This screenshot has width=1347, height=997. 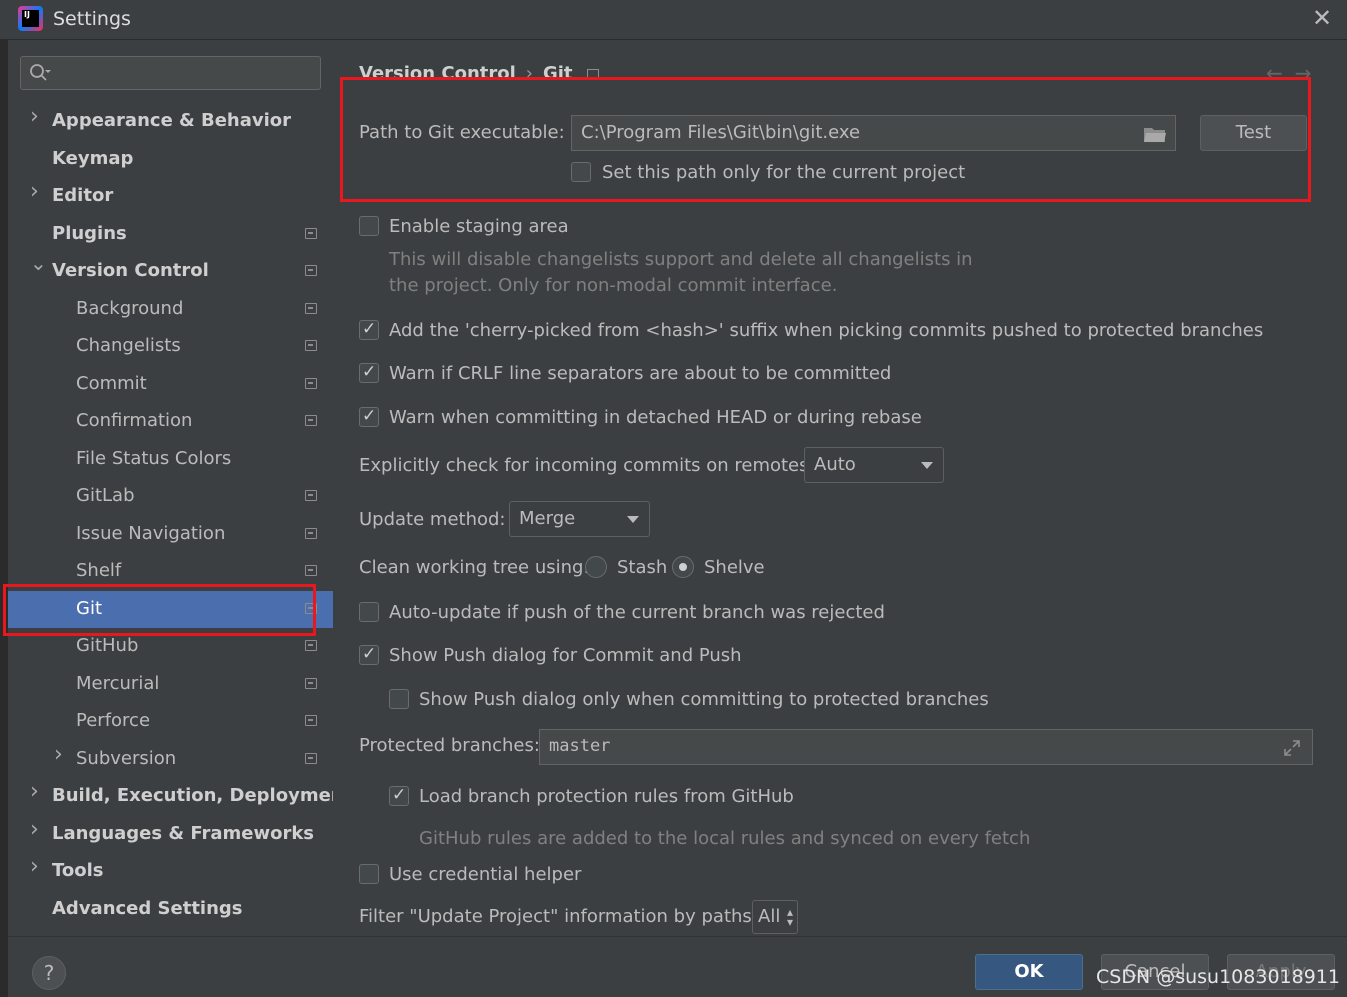 What do you see at coordinates (170, 121) in the screenshot?
I see `sidebar-item-appearance-behavior: › Appearance & Behavior` at bounding box center [170, 121].